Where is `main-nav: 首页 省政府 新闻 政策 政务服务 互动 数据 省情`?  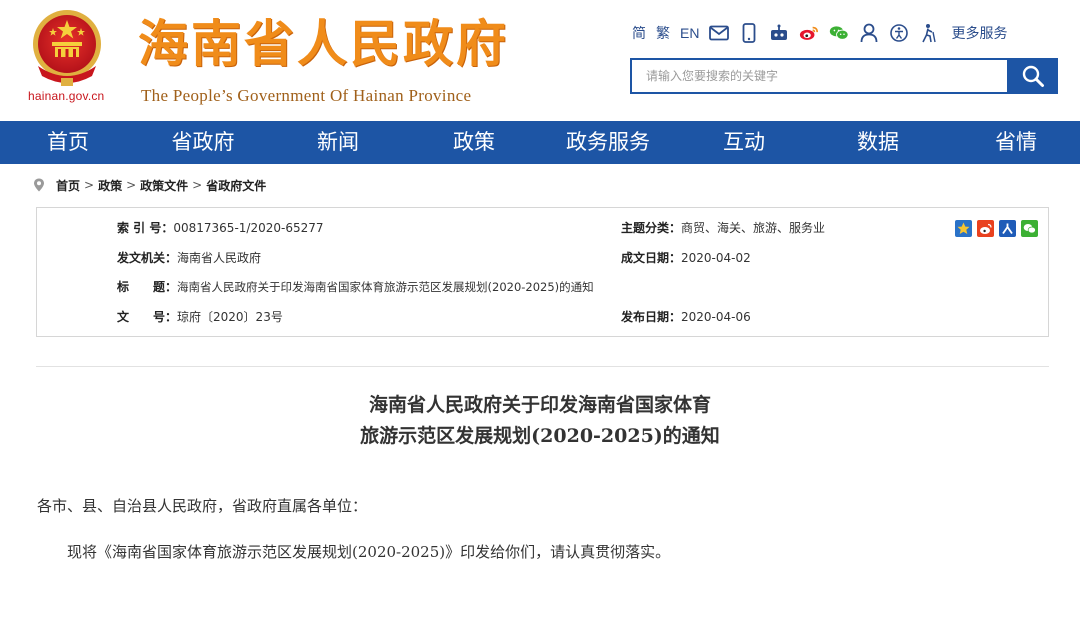
main-nav: 首页 省政府 新闻 政策 政务服务 互动 数据 省情 is located at coordinates (540, 142).